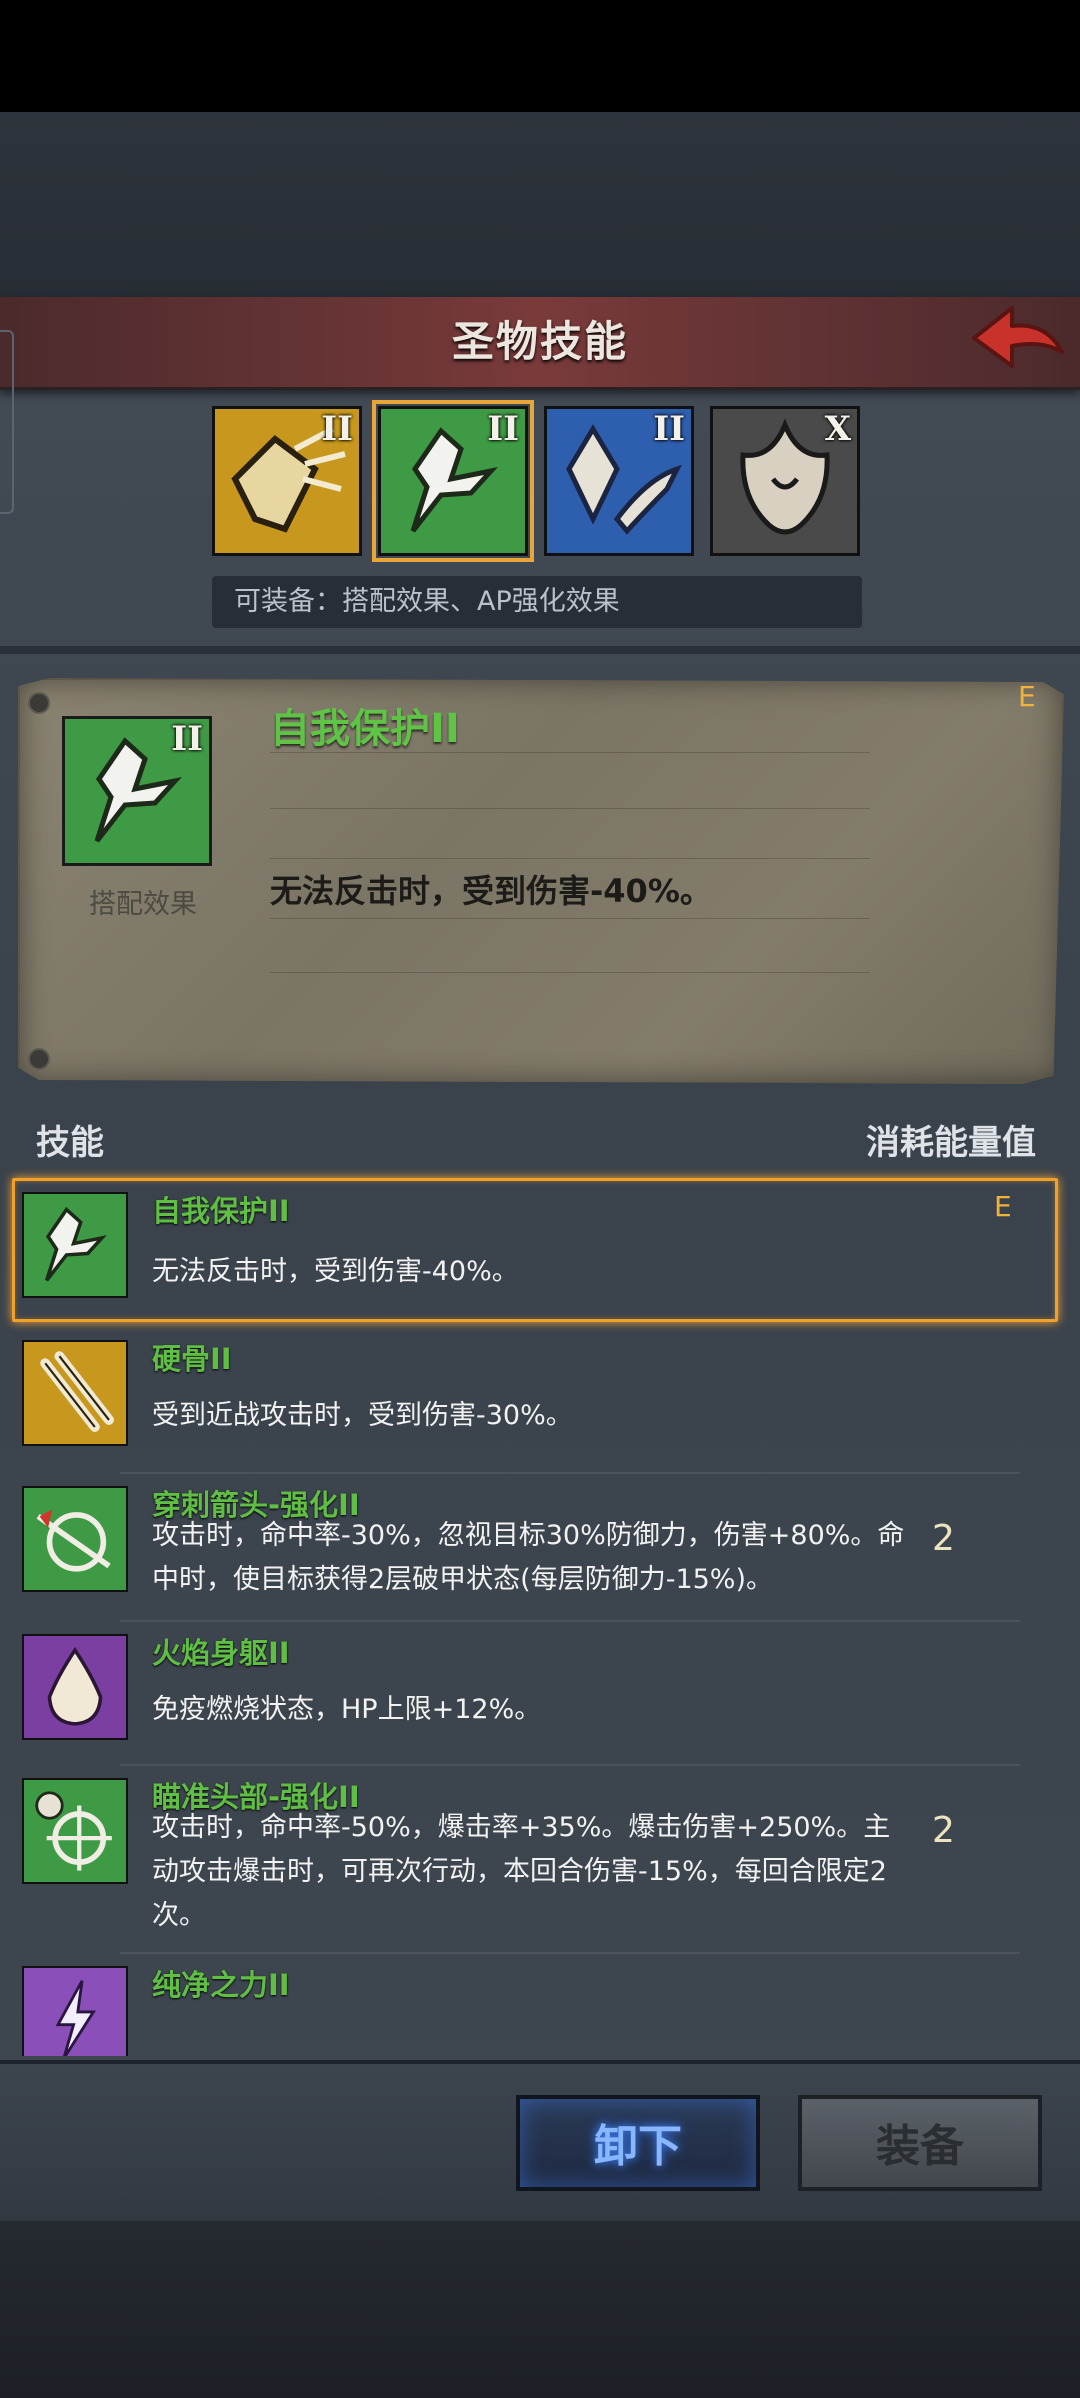 This screenshot has width=1080, height=2398. I want to click on relic-slot-3: II, so click(619, 481).